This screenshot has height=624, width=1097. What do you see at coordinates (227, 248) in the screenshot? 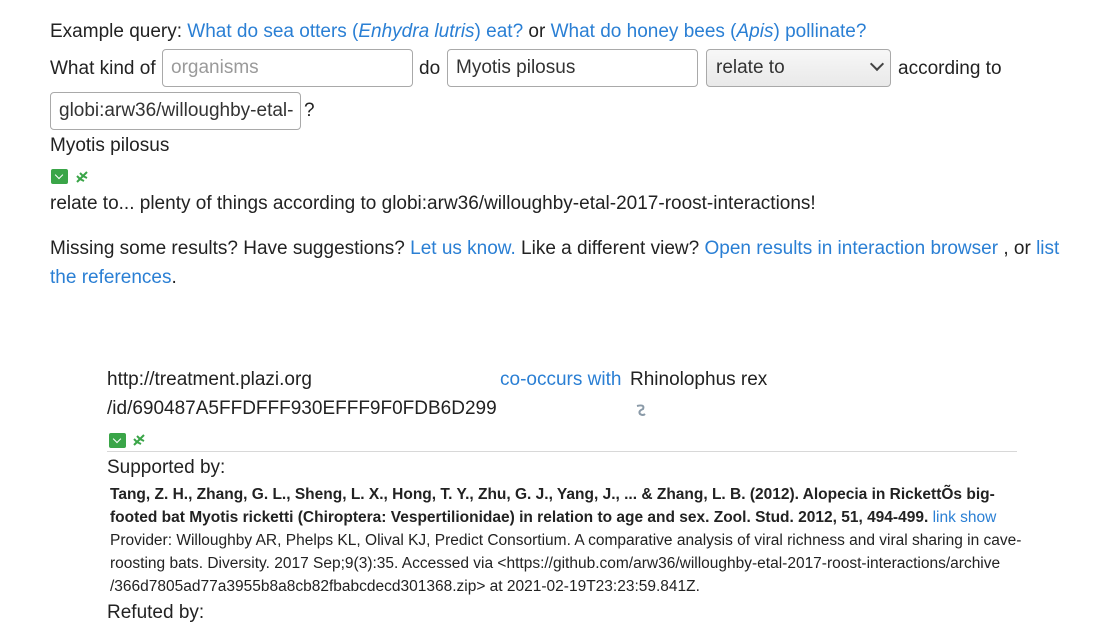
I see `missing-results-text: Missing some results? Have suggestions?` at bounding box center [227, 248].